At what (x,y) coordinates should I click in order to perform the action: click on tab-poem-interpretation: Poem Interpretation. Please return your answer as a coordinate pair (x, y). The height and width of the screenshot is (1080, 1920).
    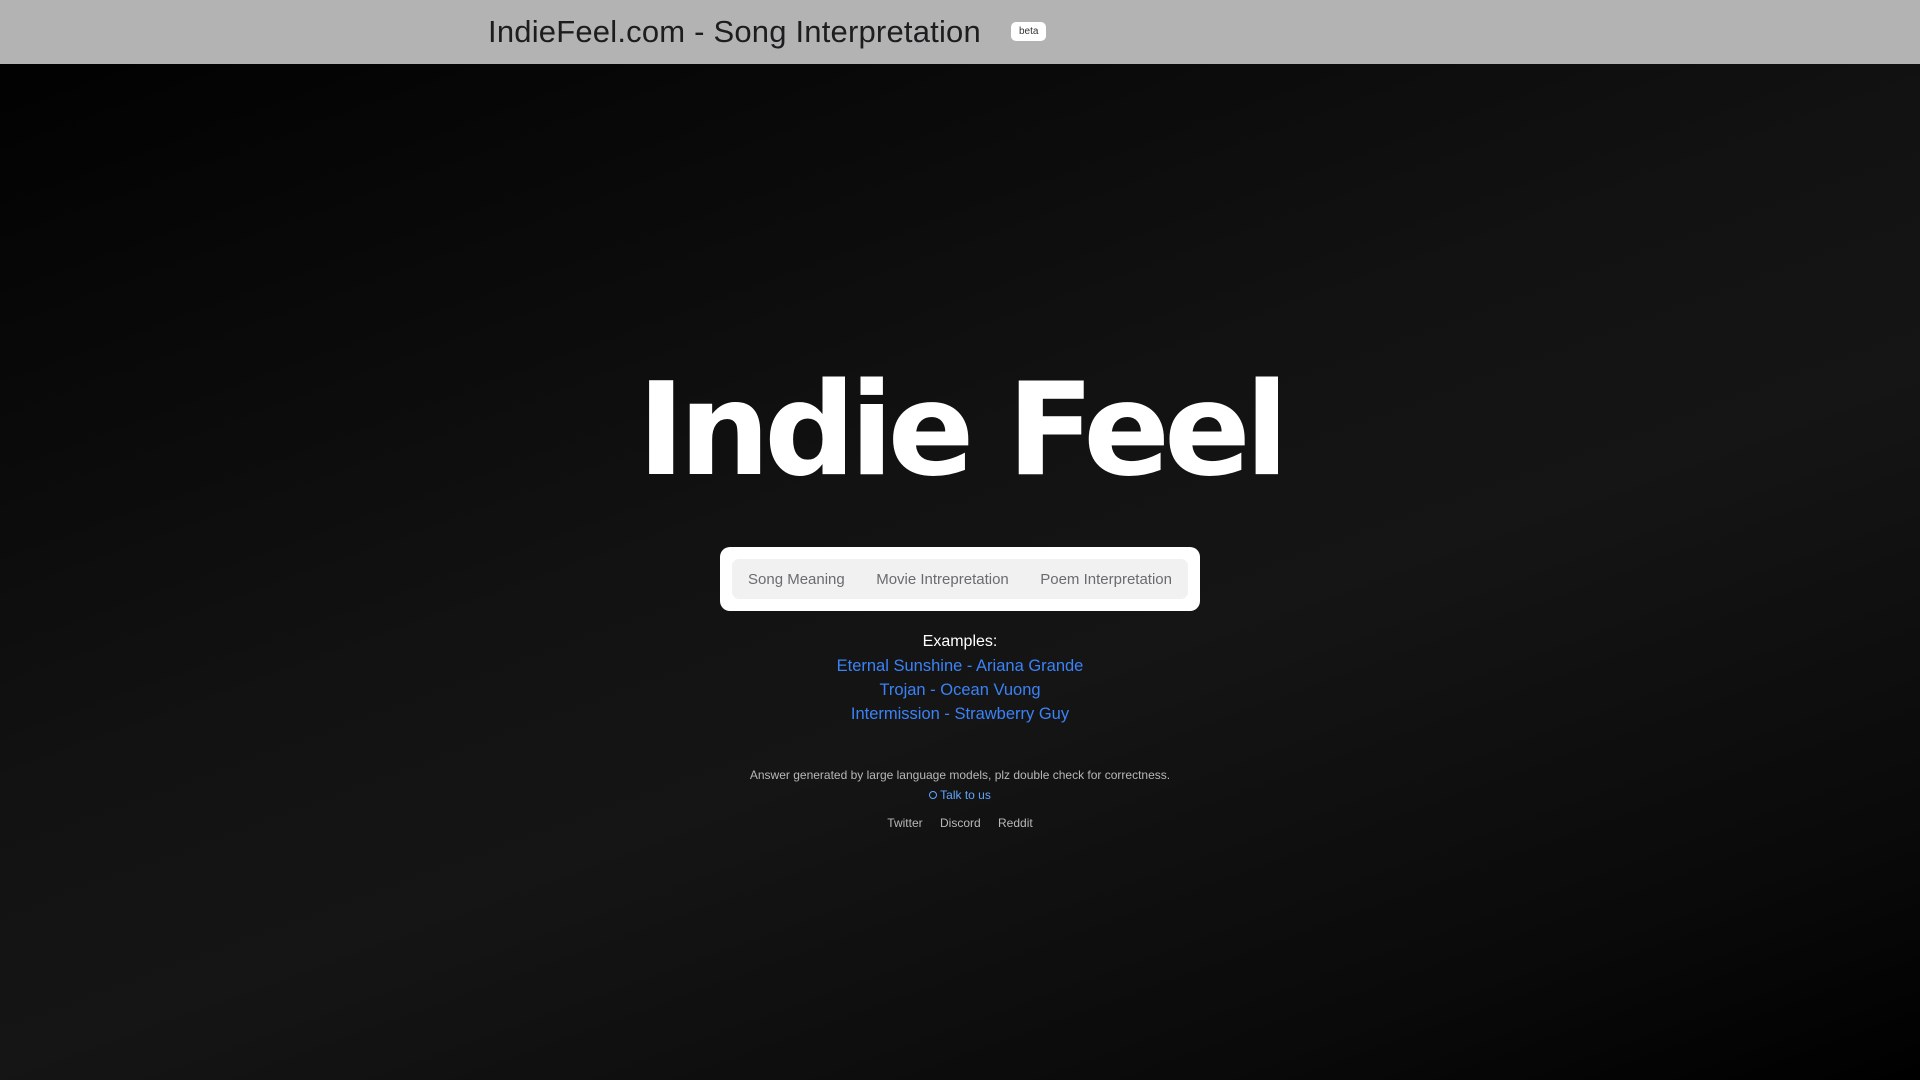
    Looking at the image, I should click on (1106, 579).